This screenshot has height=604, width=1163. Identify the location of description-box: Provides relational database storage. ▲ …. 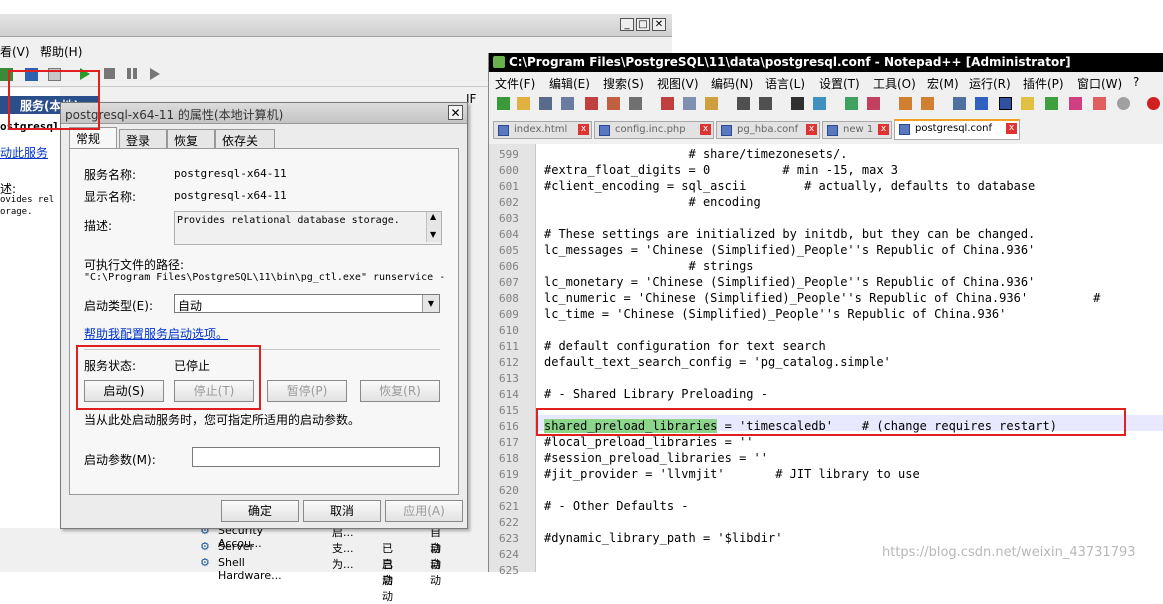
(308, 228).